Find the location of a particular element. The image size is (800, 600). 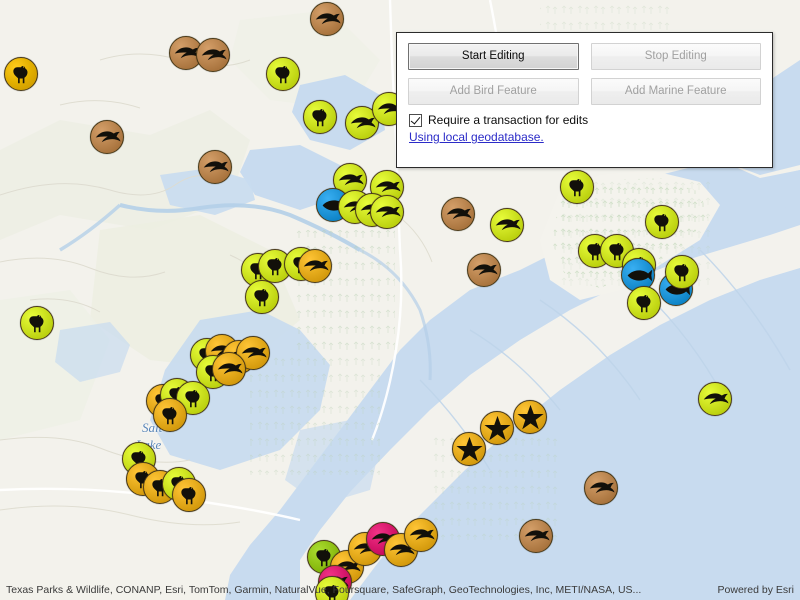

stop-editing-button: Stop Editing is located at coordinates (675, 56).